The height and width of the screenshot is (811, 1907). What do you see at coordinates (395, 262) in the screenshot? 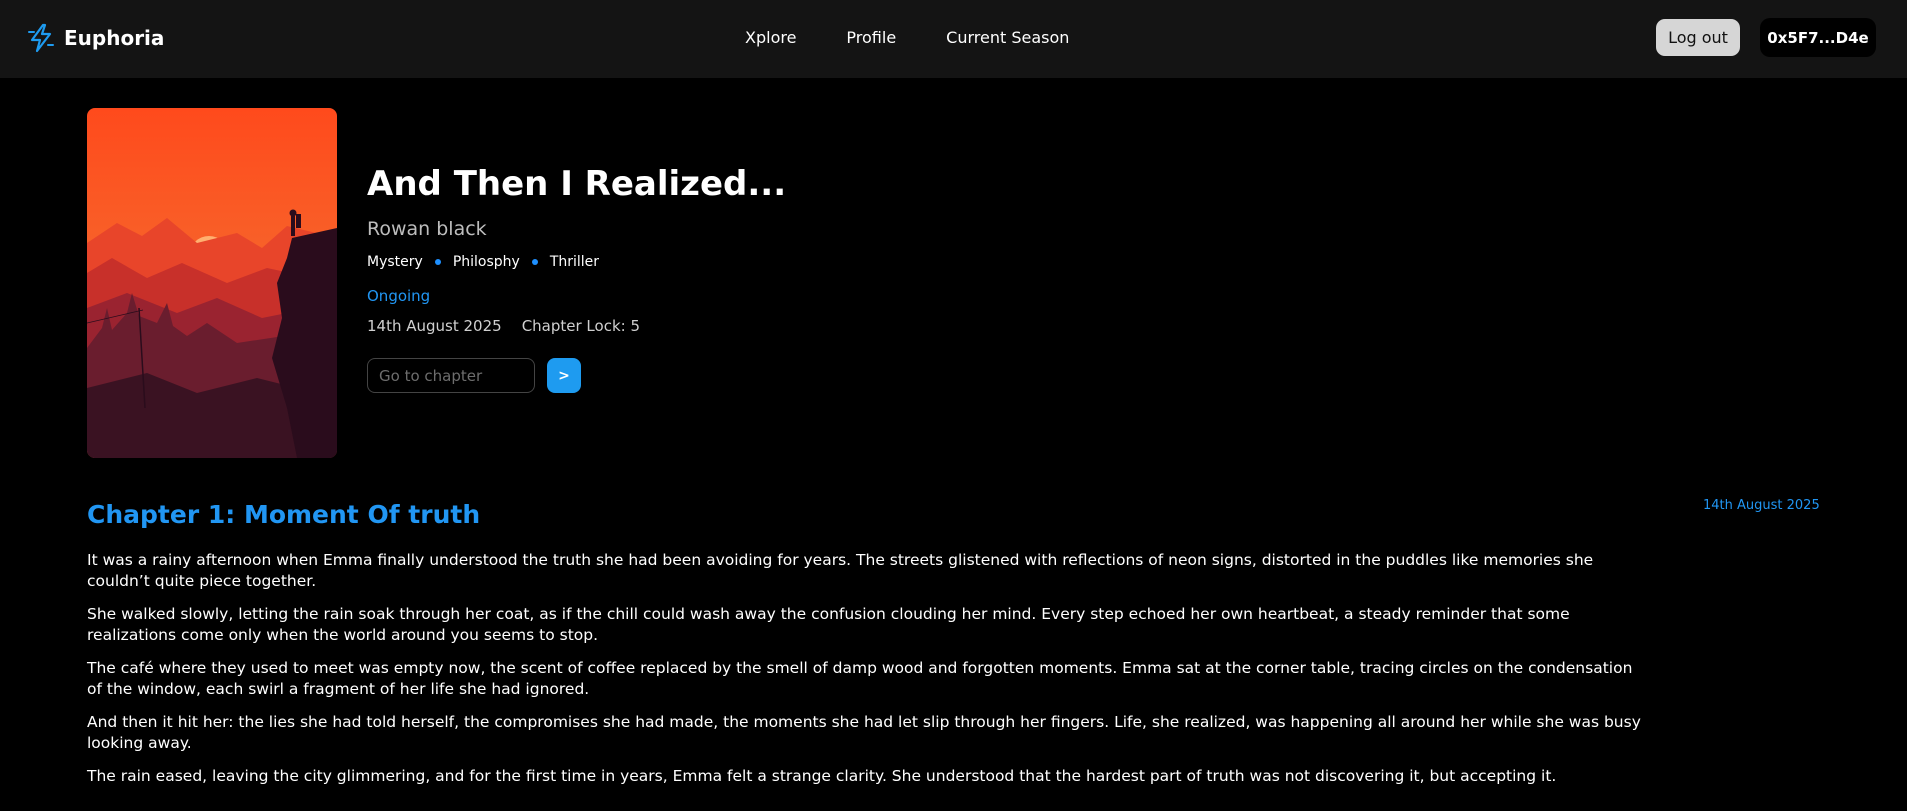
I see `genre-tag-mystery: Mystery` at bounding box center [395, 262].